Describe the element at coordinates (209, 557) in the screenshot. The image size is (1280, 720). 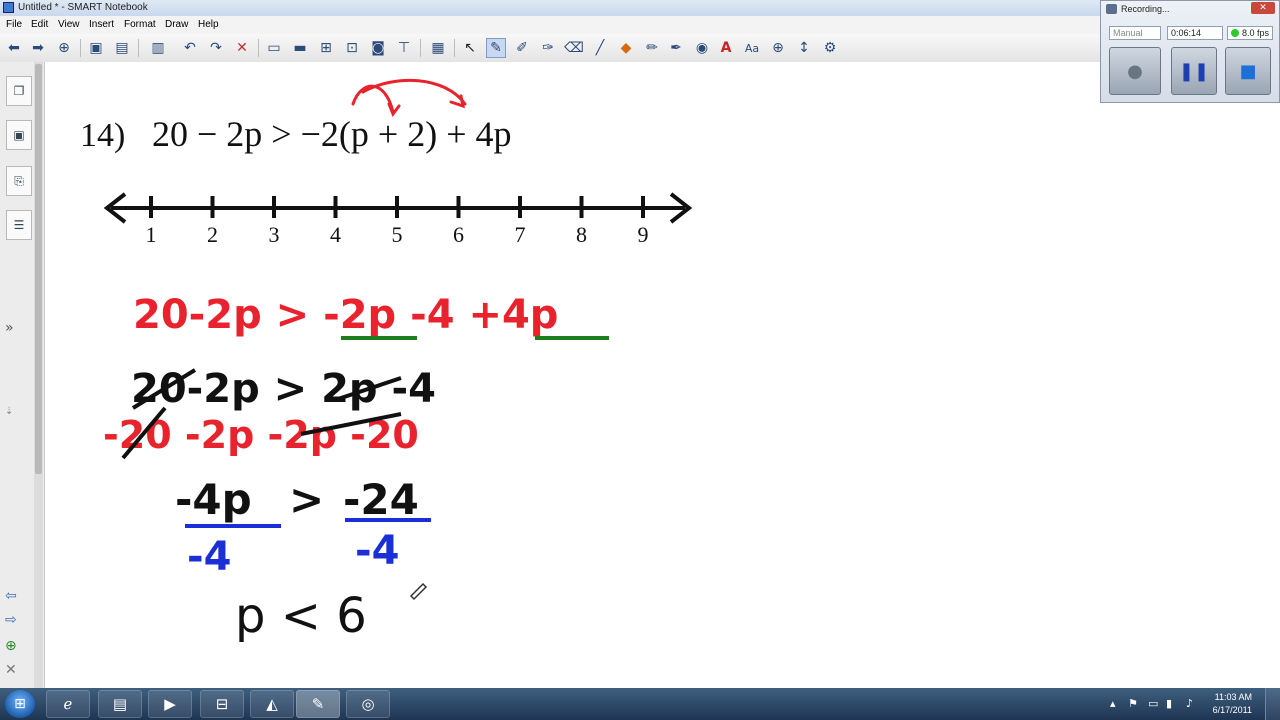
I see `hw-line5-left: -4` at that location.